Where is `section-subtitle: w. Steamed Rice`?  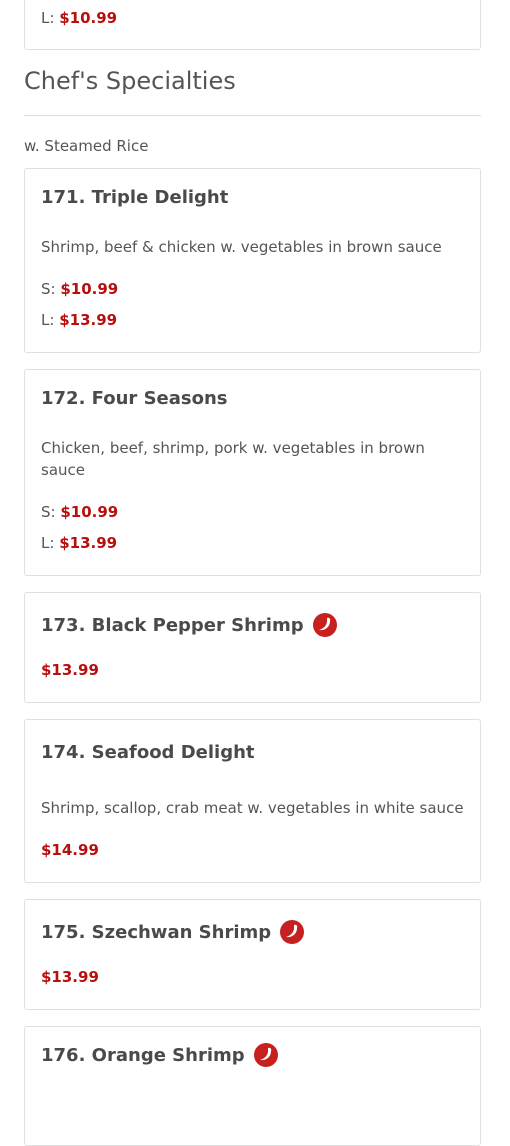
section-subtitle: w. Steamed Rice is located at coordinates (86, 146).